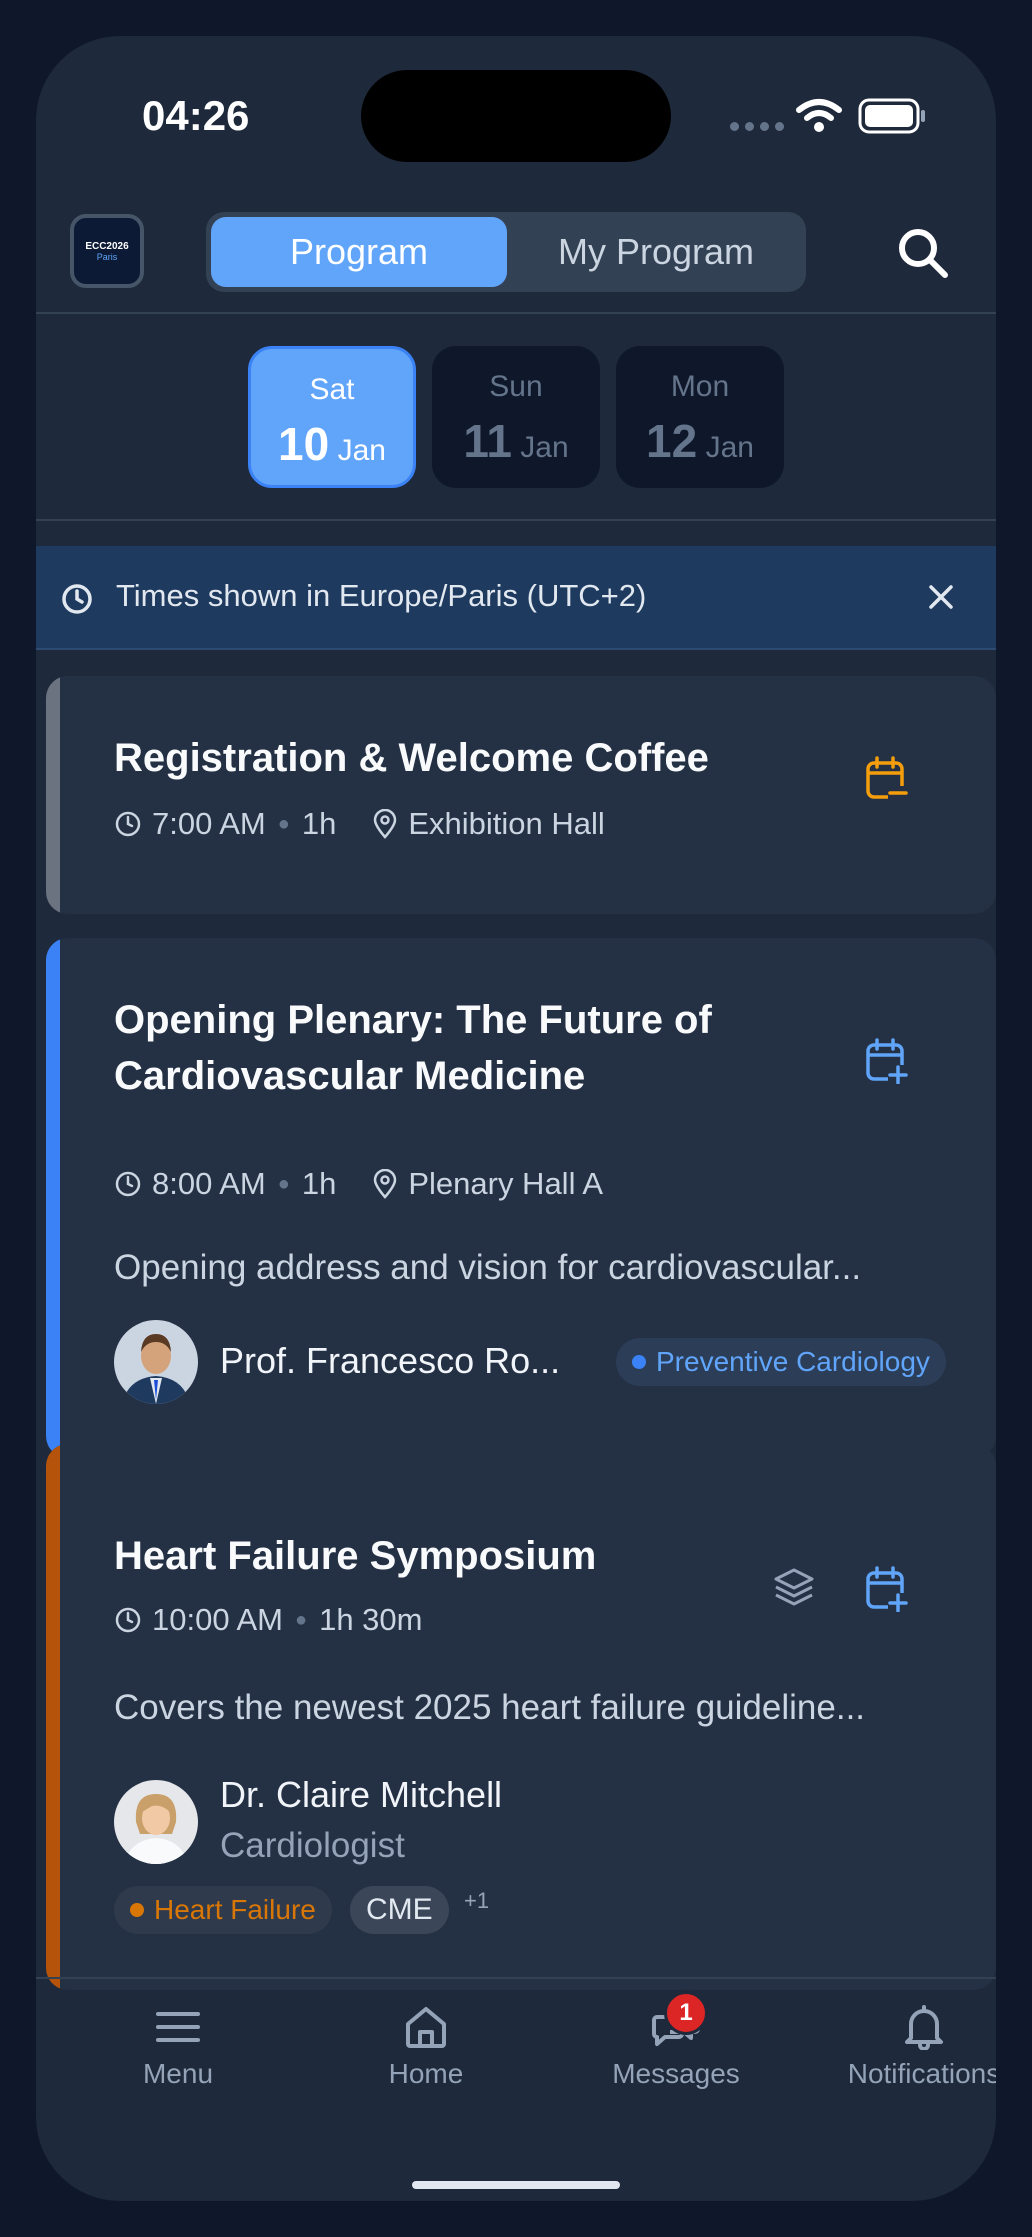  What do you see at coordinates (359, 252) in the screenshot?
I see `tab-program: Program` at bounding box center [359, 252].